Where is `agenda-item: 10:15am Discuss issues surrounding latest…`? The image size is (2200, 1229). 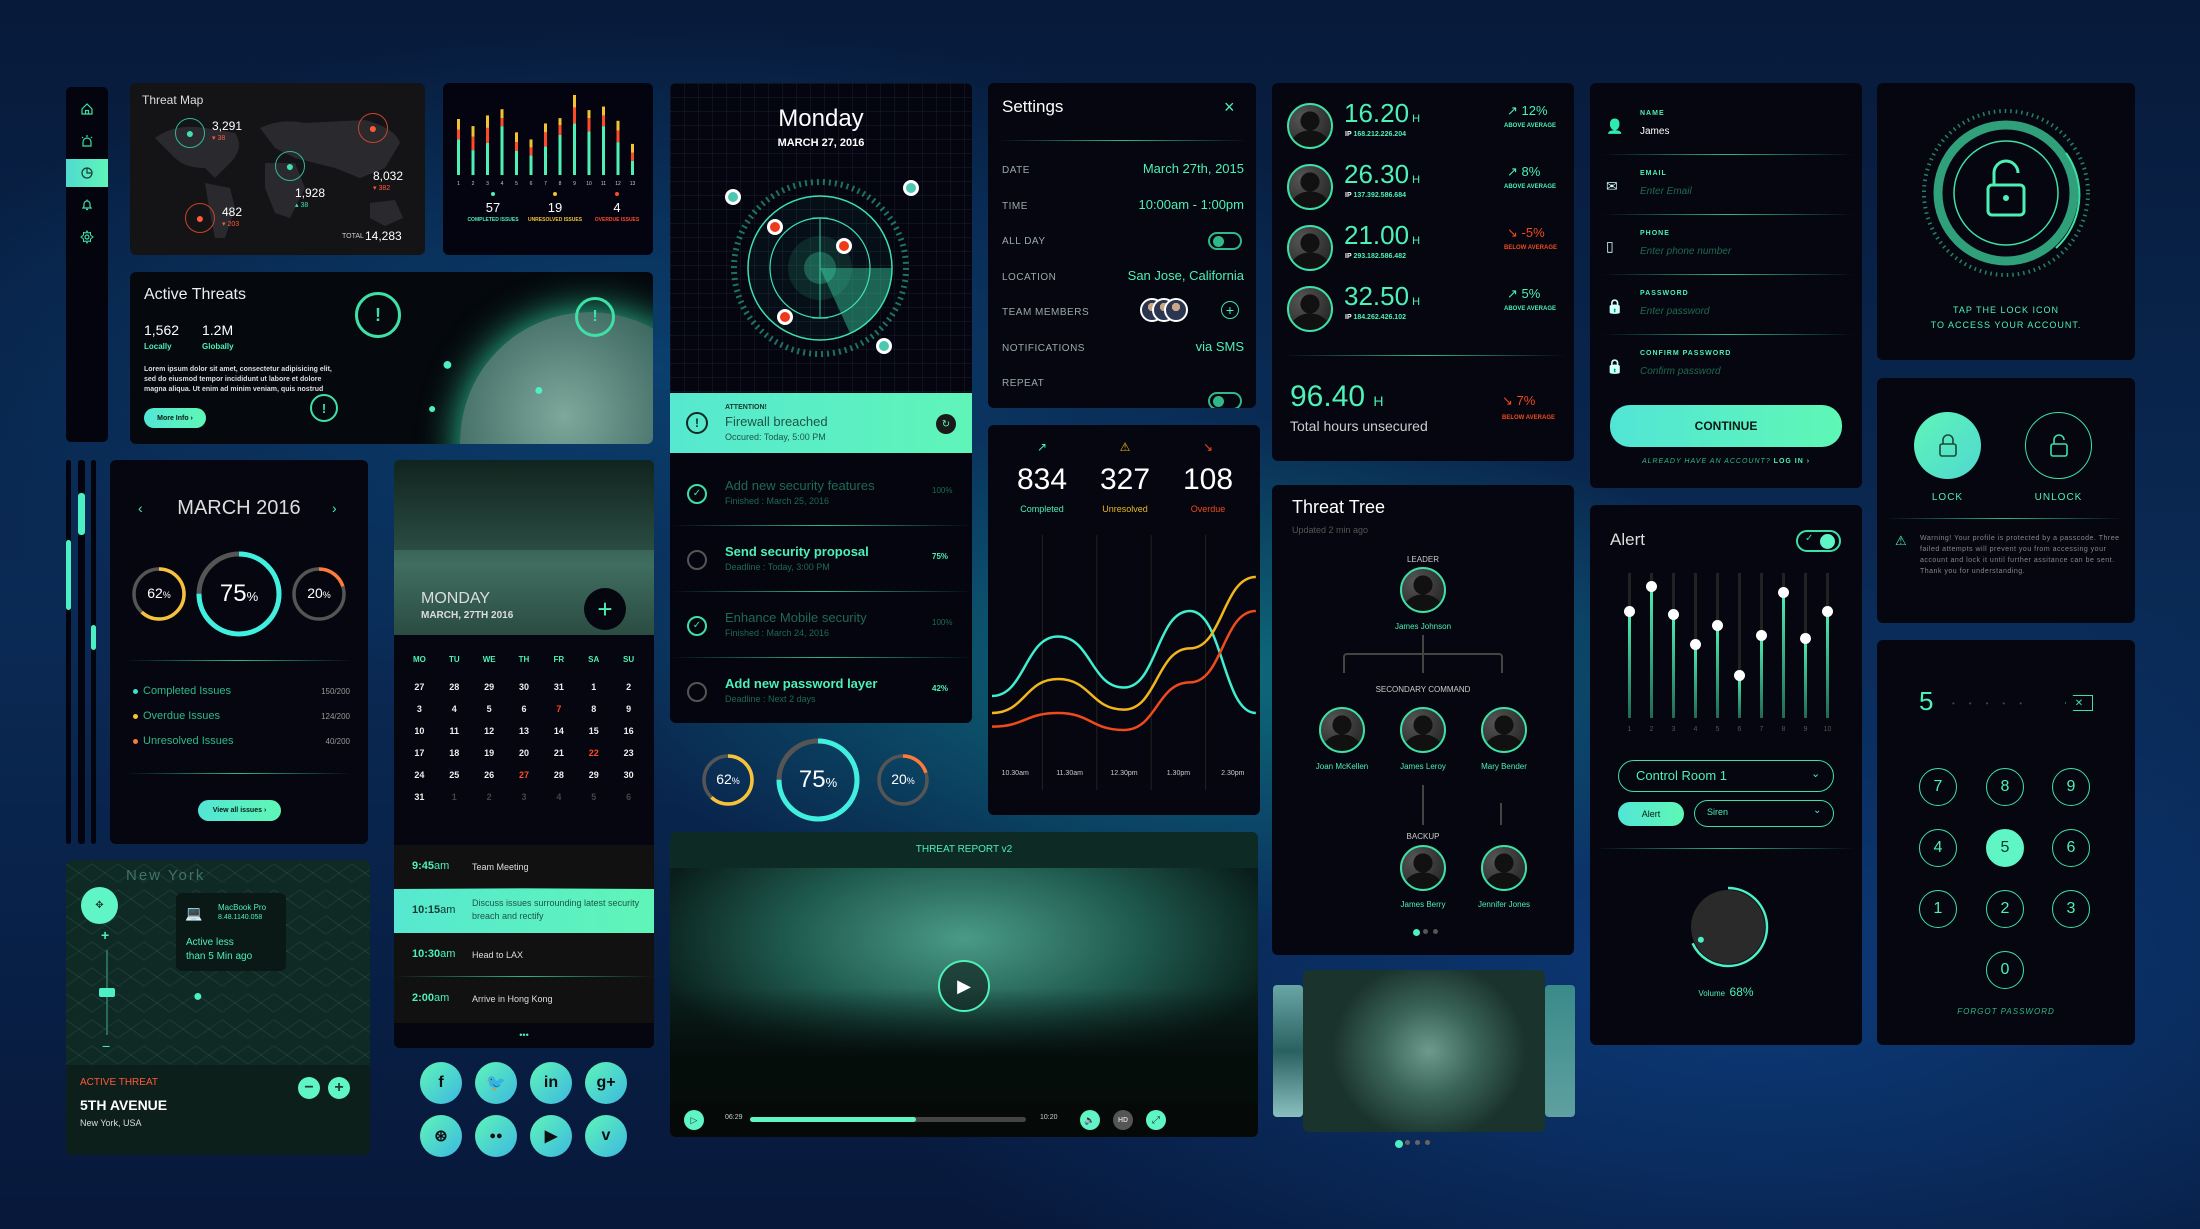
agenda-item: 10:15am Discuss issues surrounding latest… is located at coordinates (524, 911).